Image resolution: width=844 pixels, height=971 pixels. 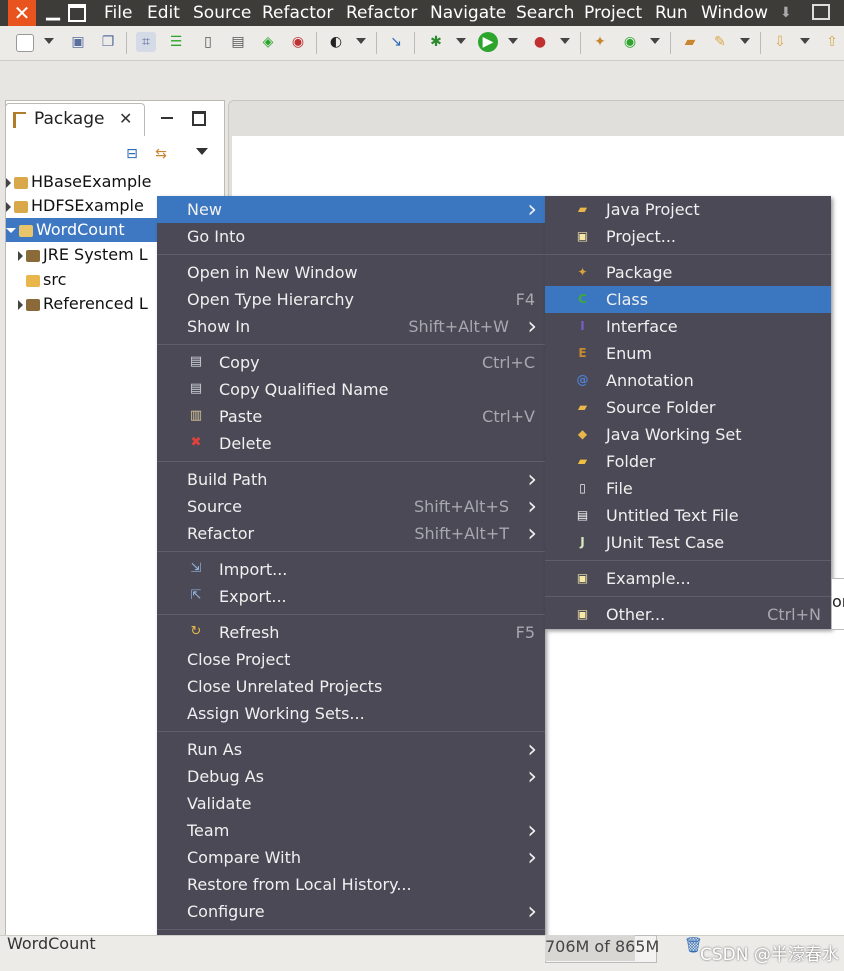 What do you see at coordinates (780, 42) in the screenshot?
I see `next-annotation-icon: ⇩` at bounding box center [780, 42].